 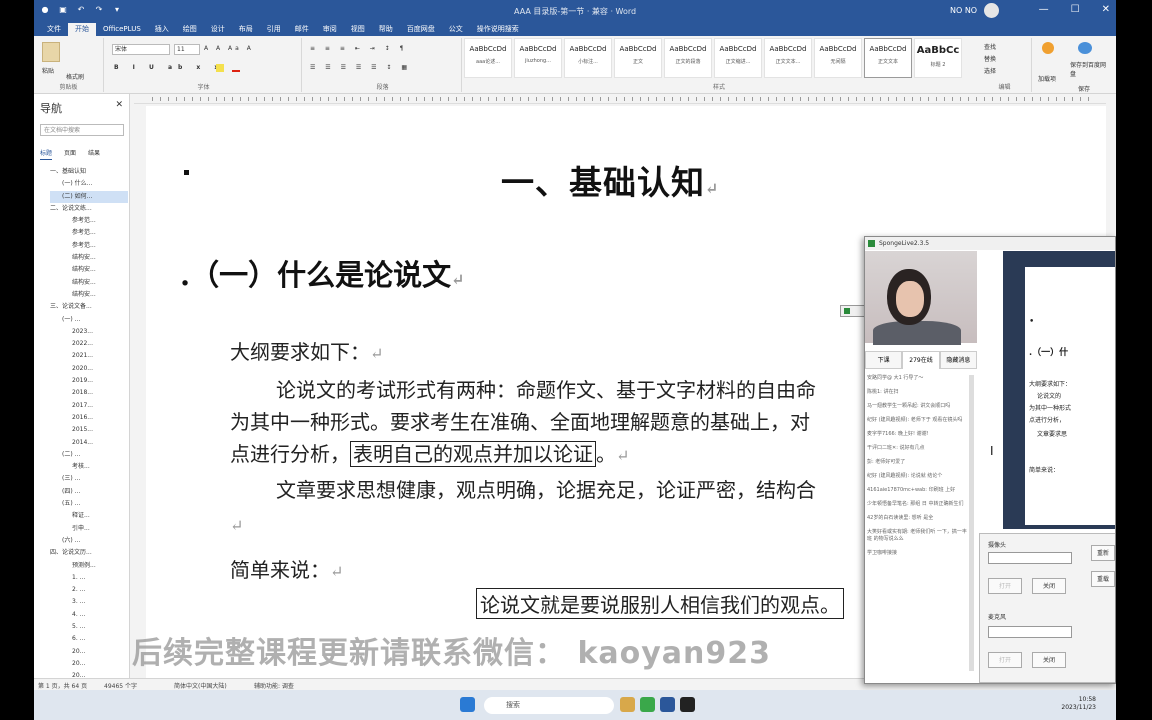 What do you see at coordinates (838, 58) in the screenshot?
I see `style-item: AaBbCcDd 无间隔` at bounding box center [838, 58].